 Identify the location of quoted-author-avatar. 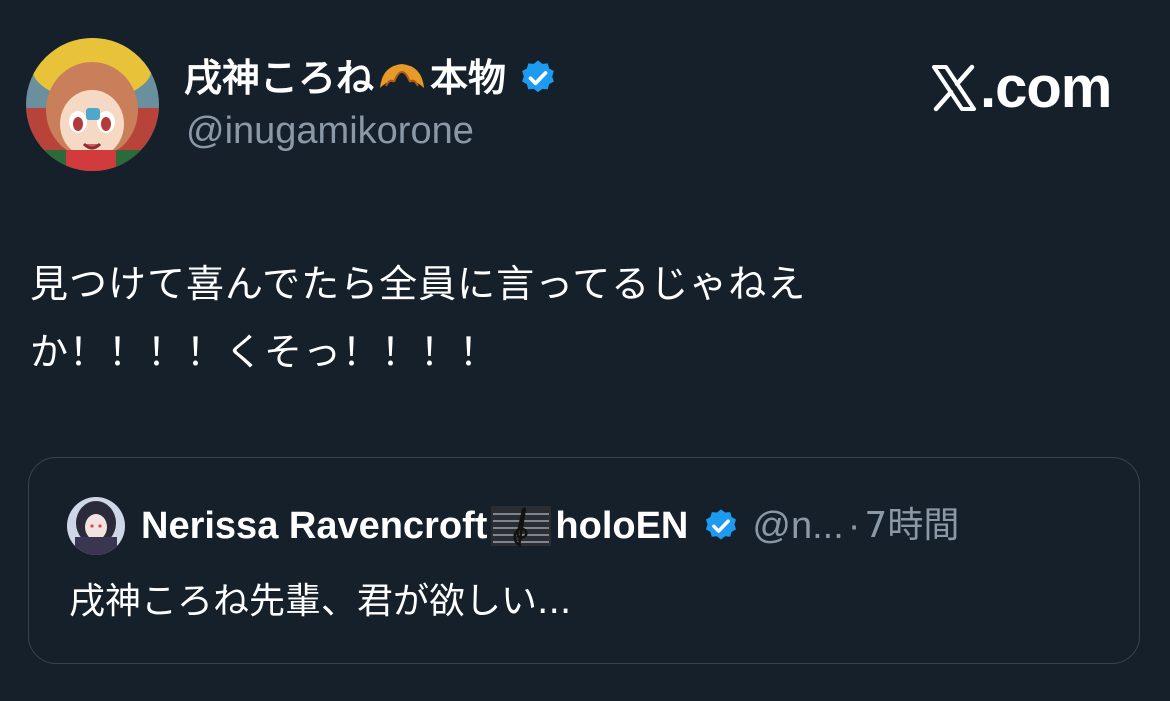
(96, 526).